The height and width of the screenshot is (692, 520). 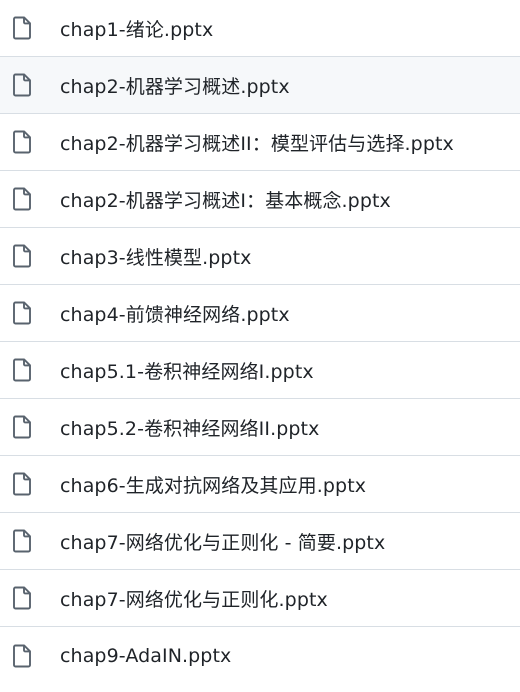 What do you see at coordinates (260, 256) in the screenshot?
I see `file-row: chap3-线性模型.pptx` at bounding box center [260, 256].